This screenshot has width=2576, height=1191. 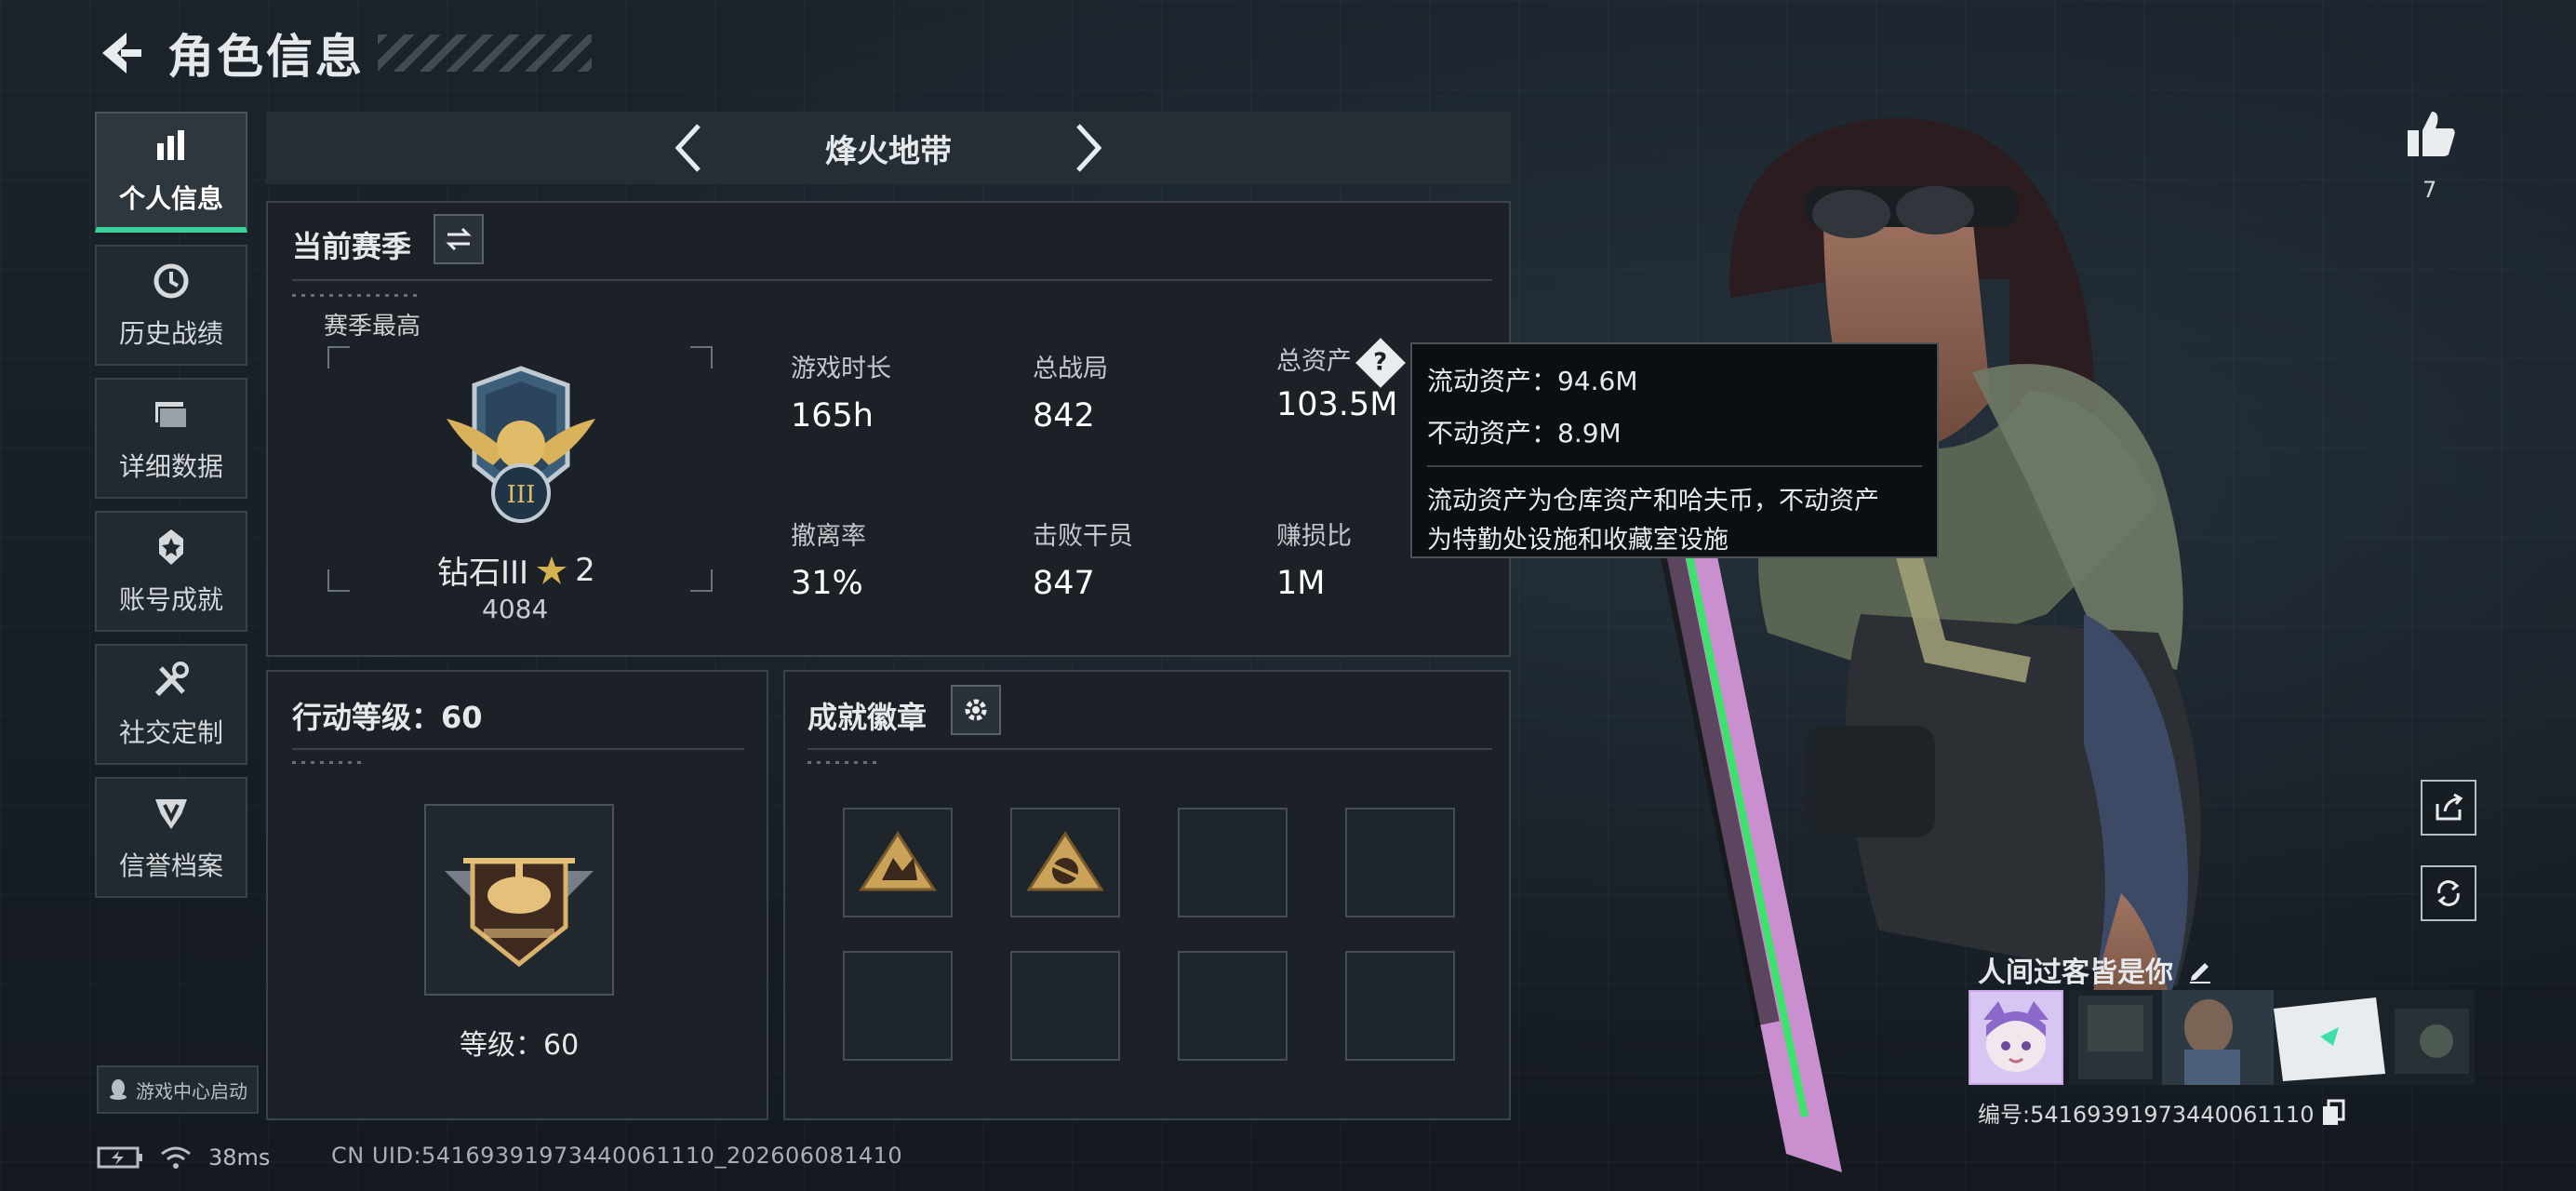 I want to click on nav-label: 历史战绩, so click(x=170, y=333).